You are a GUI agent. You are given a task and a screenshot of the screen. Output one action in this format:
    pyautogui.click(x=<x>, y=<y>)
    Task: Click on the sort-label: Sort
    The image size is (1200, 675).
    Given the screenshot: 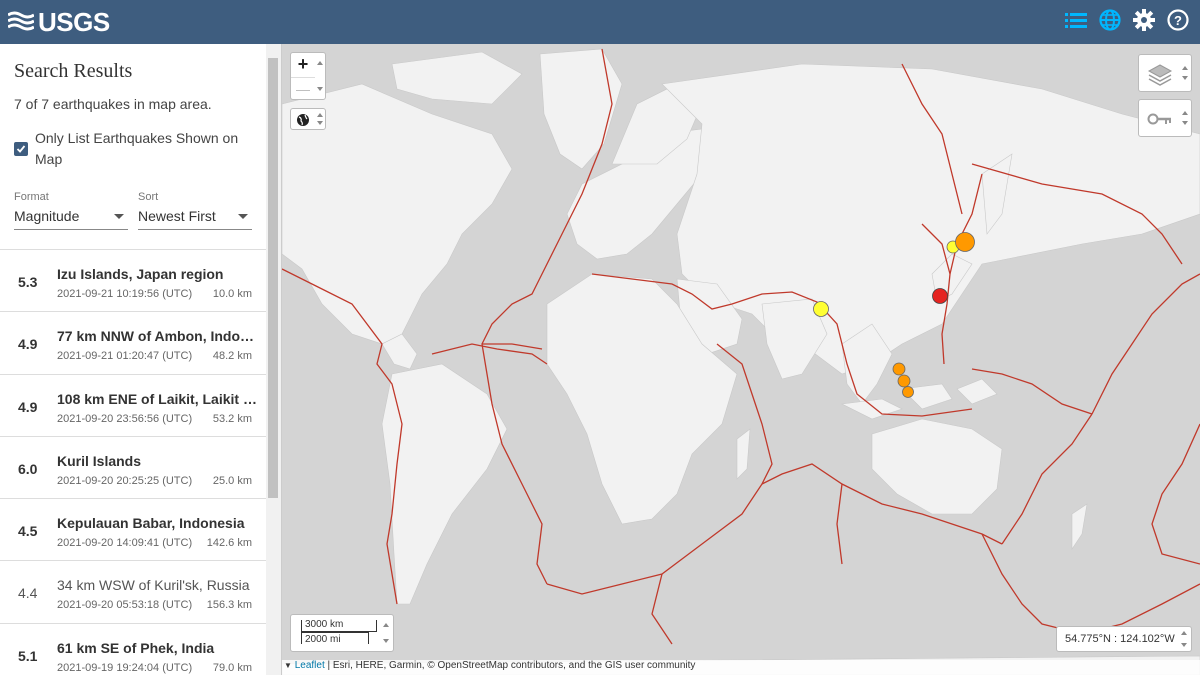 What is the action you would take?
    pyautogui.click(x=148, y=197)
    